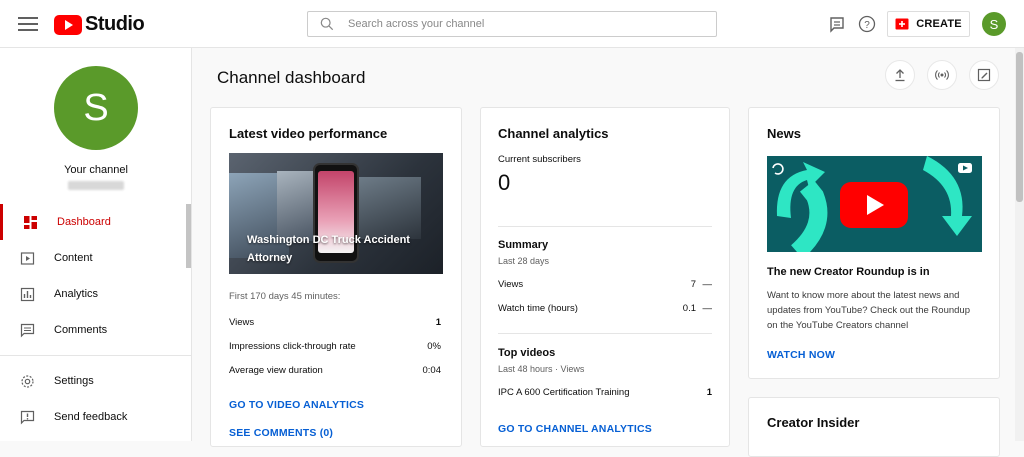  What do you see at coordinates (801, 355) in the screenshot?
I see `watch-now-link: WATCH NOW` at bounding box center [801, 355].